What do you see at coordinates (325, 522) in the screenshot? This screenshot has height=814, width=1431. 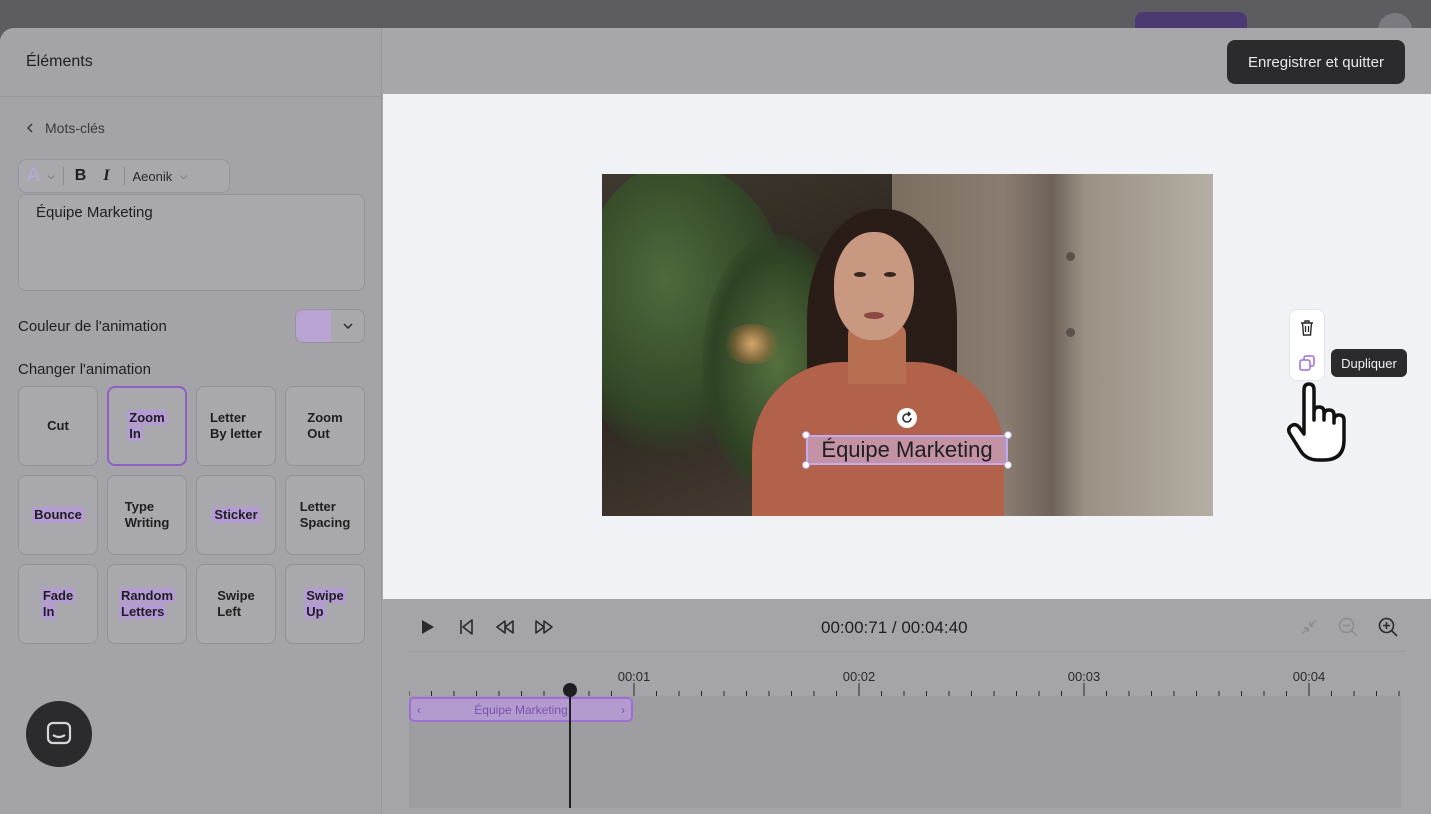 I see `animation-label: Spacing` at bounding box center [325, 522].